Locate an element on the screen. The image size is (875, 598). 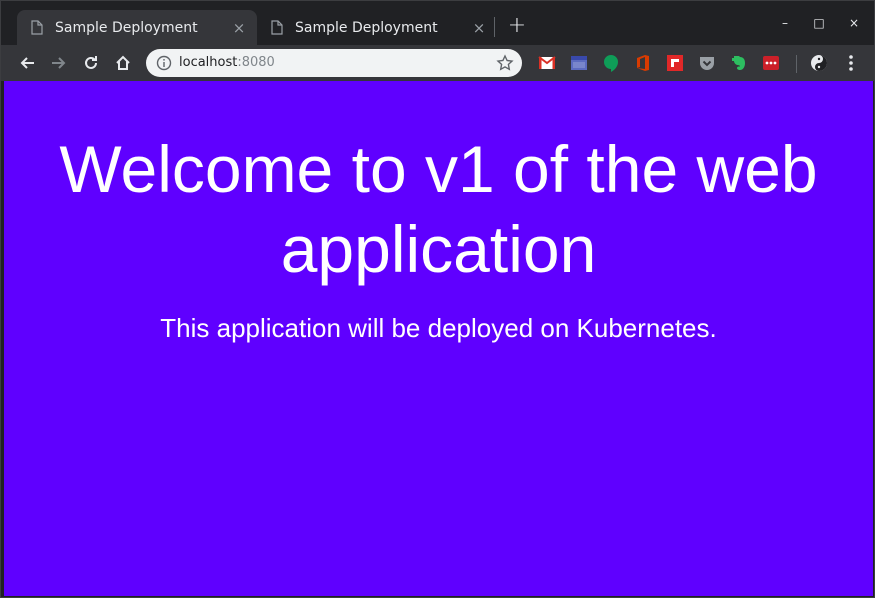
pocket-icon is located at coordinates (707, 63).